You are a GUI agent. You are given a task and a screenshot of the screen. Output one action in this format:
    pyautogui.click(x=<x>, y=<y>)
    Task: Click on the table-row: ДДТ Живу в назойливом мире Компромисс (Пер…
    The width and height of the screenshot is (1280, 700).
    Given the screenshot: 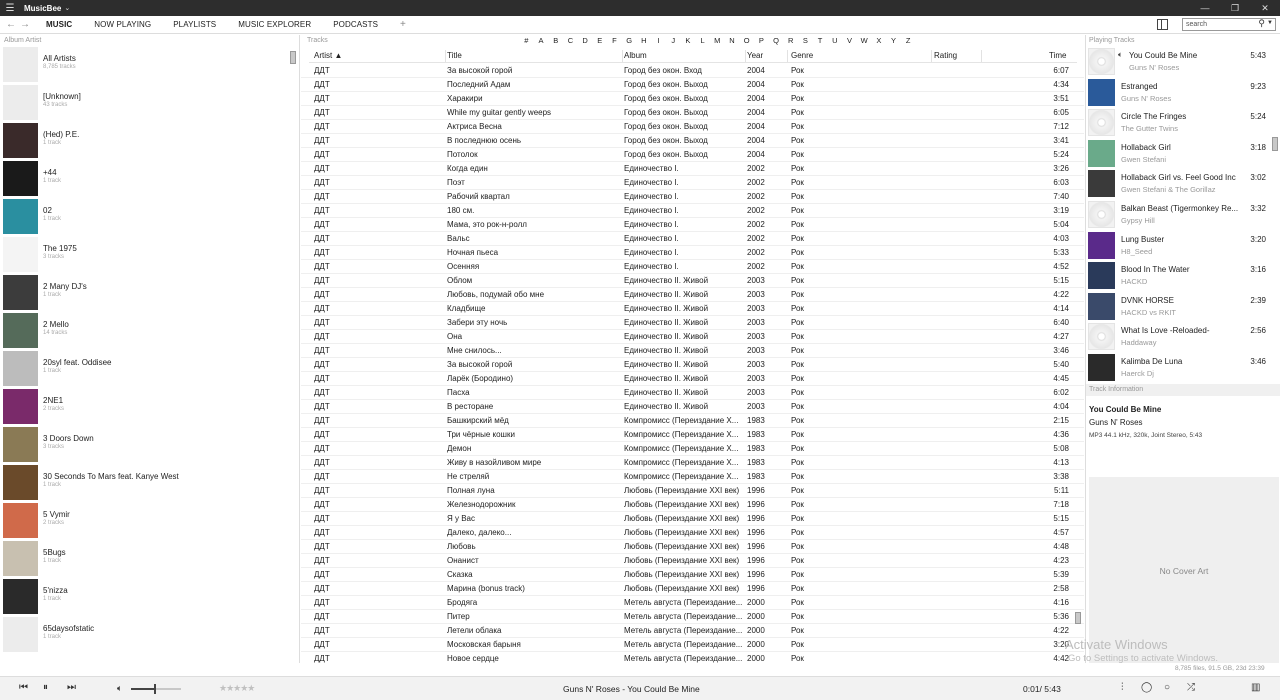 What is the action you would take?
    pyautogui.click(x=692, y=463)
    